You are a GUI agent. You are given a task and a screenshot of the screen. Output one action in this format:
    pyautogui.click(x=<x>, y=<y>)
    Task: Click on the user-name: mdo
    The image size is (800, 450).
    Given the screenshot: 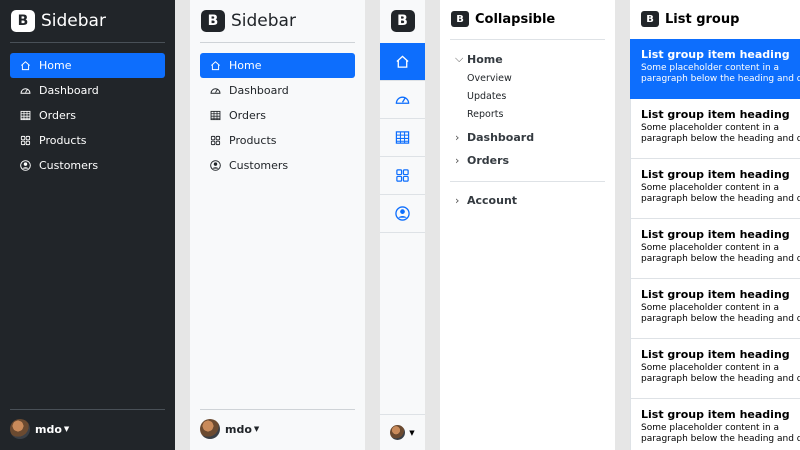 What is the action you would take?
    pyautogui.click(x=48, y=429)
    